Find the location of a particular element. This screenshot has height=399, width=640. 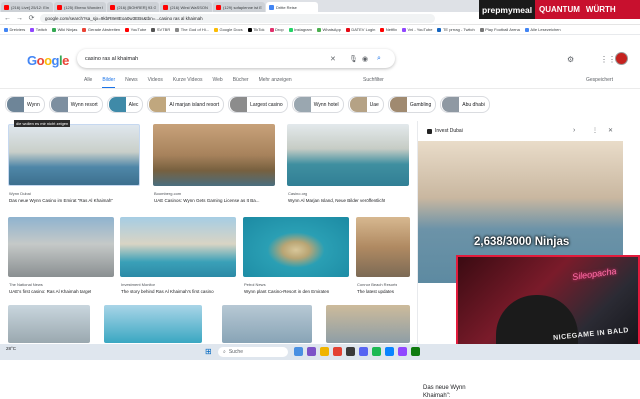

bookmark-item: Wiki Ninjas is located at coordinates (64, 29).